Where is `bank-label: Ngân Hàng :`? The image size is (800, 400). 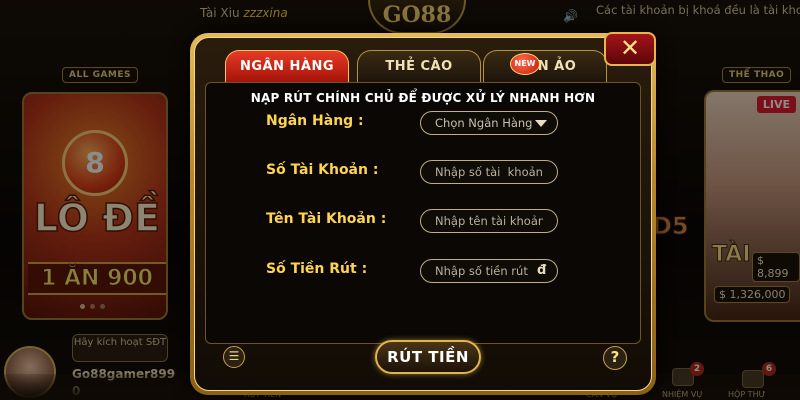 bank-label: Ngân Hàng : is located at coordinates (315, 121).